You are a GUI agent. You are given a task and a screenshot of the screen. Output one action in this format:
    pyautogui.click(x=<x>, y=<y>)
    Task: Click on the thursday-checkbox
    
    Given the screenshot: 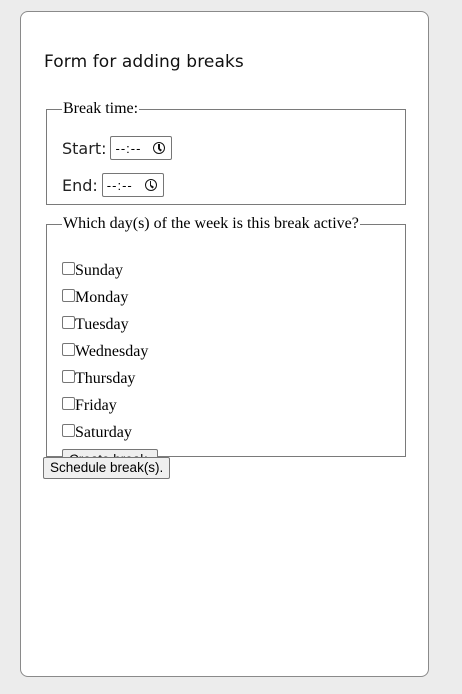 What is the action you would take?
    pyautogui.click(x=68, y=376)
    